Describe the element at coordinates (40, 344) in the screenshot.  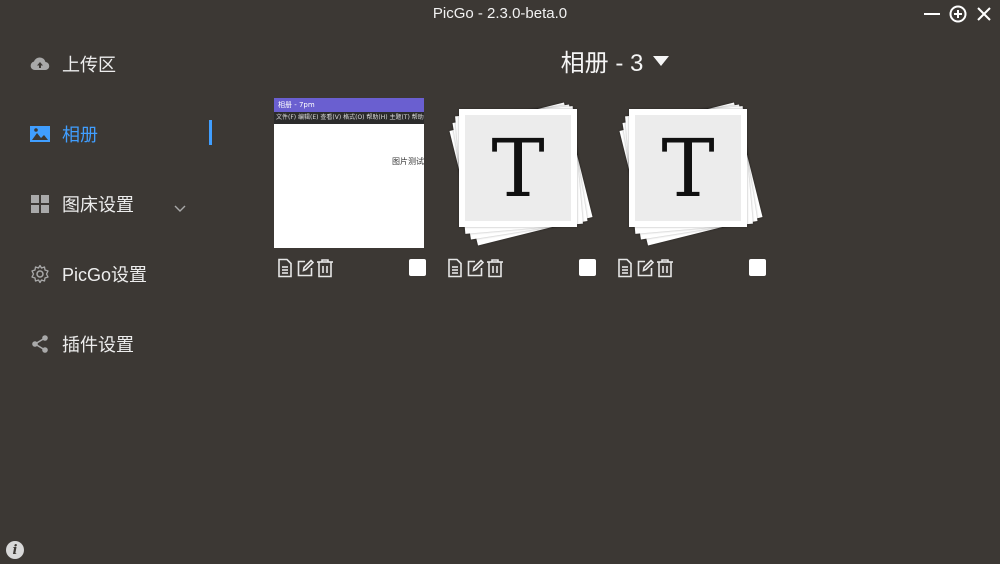
I see `share-icon` at that location.